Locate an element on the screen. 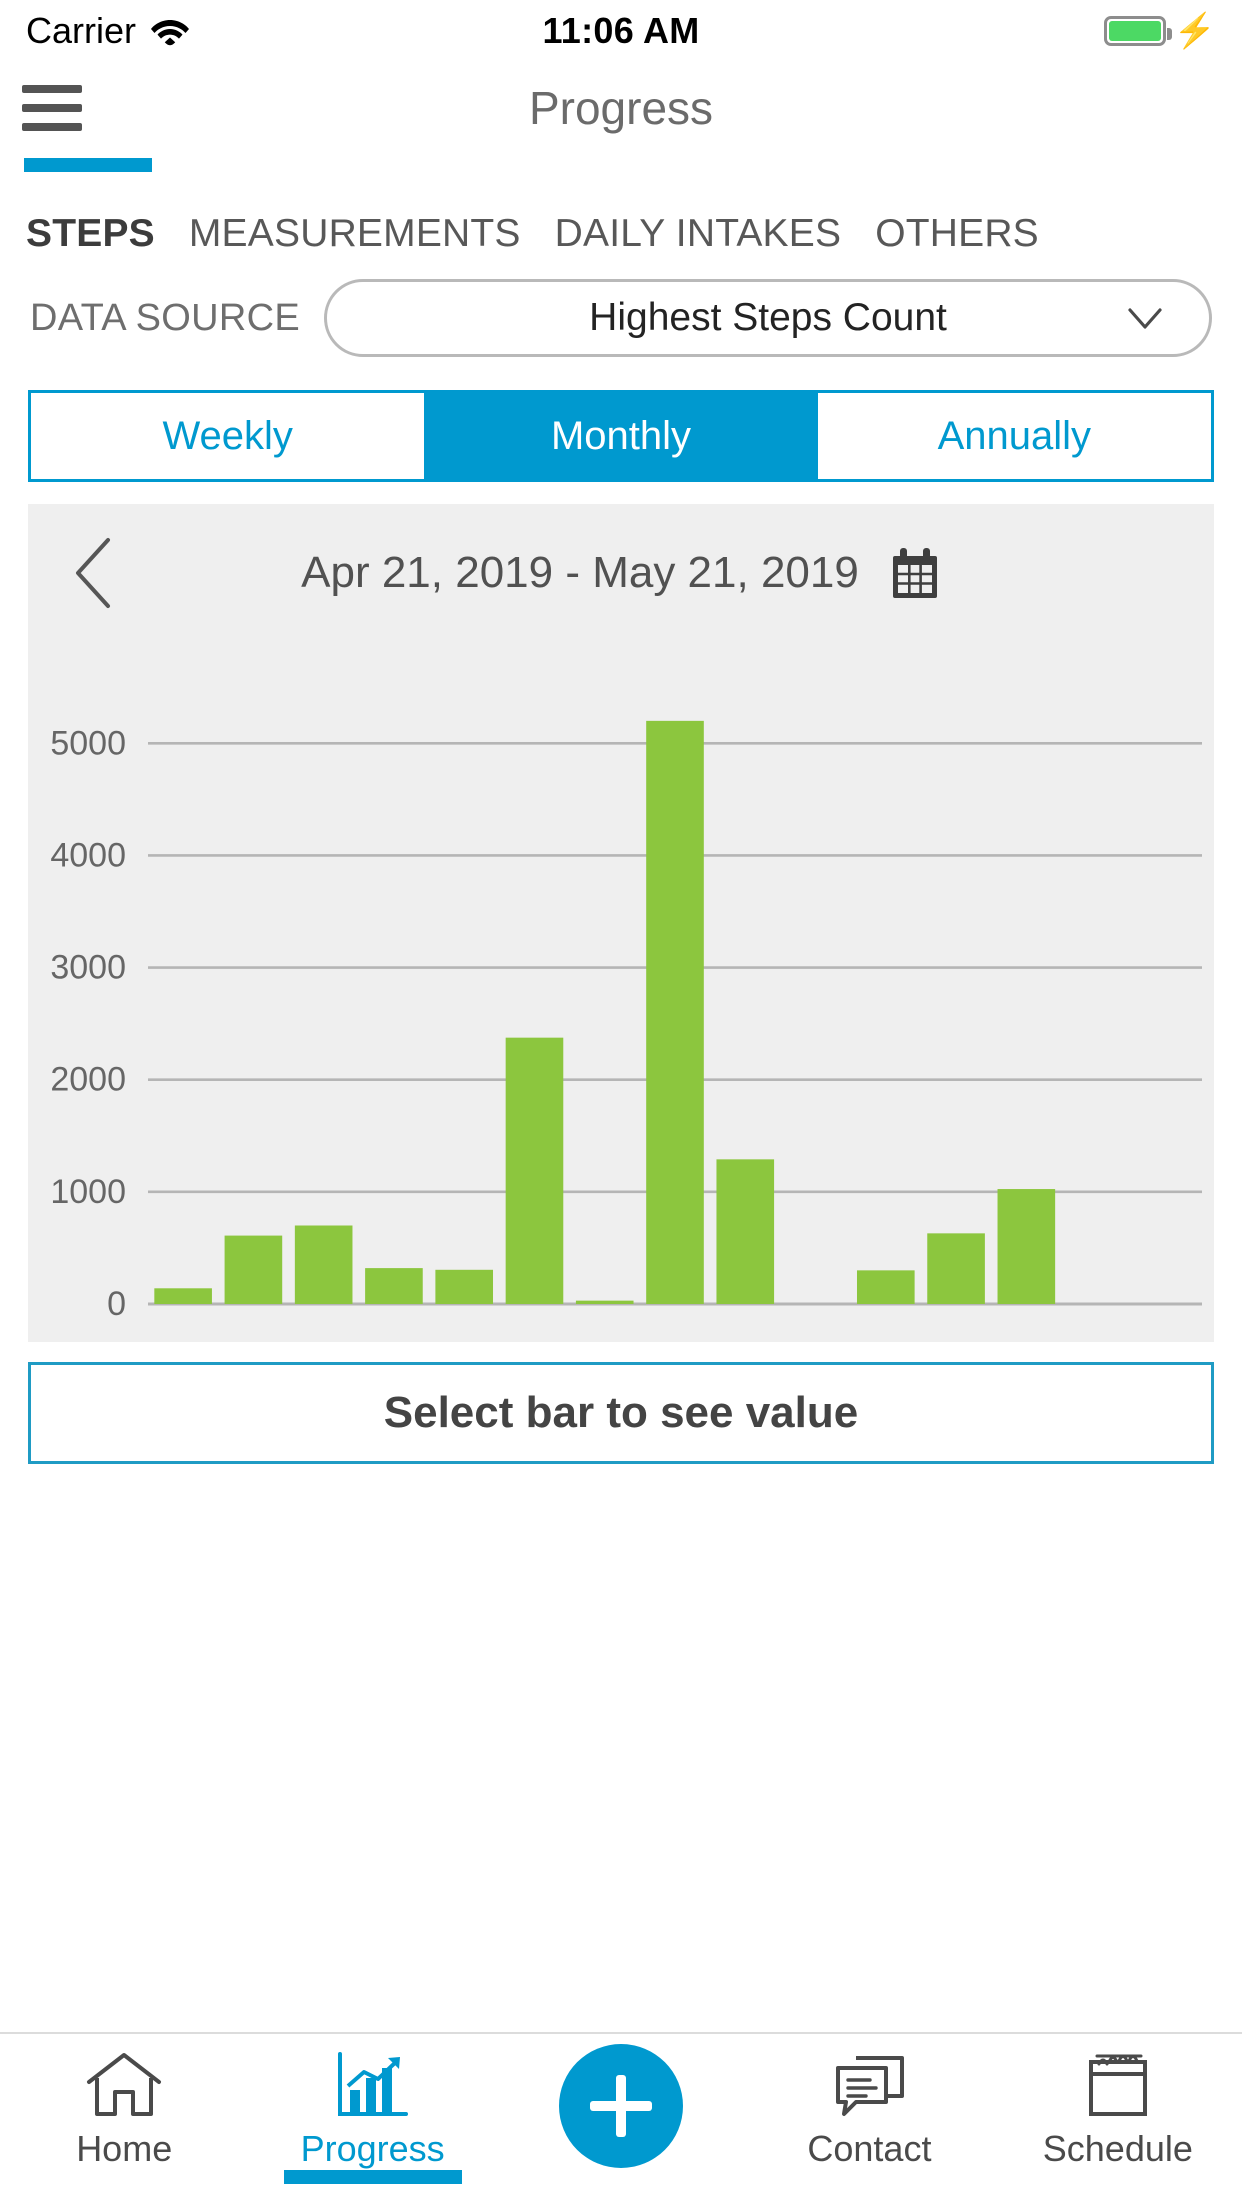  battery-fill is located at coordinates (1134, 31).